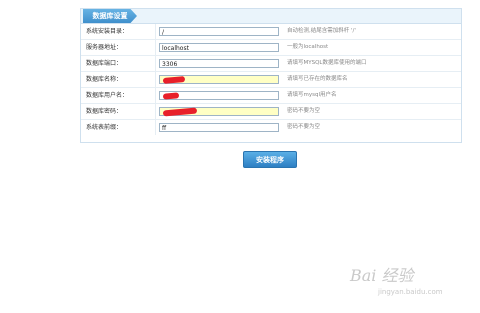 This screenshot has width=480, height=313. What do you see at coordinates (327, 63) in the screenshot?
I see `db-port-hint: 请填写MYSQL数据库使用的端口` at bounding box center [327, 63].